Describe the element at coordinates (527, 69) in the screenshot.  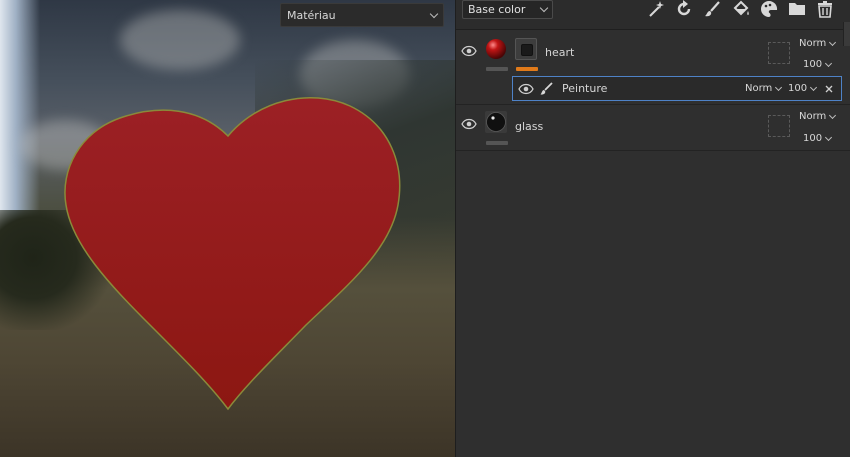
I see `mask-active-indicator` at that location.